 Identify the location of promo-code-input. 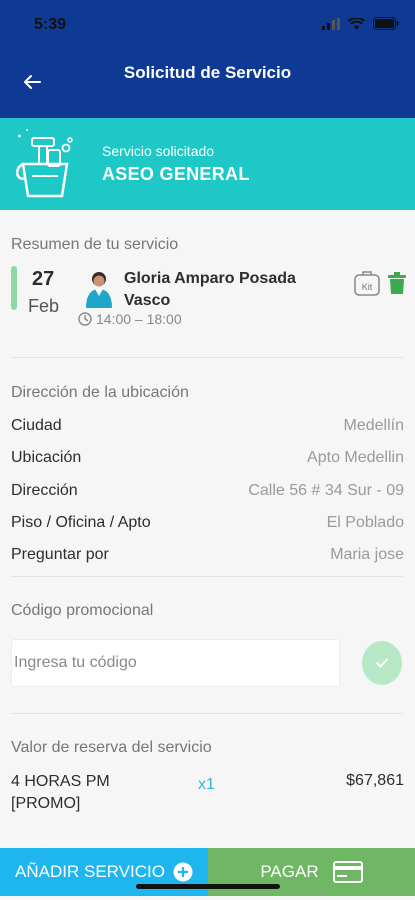
(175, 663).